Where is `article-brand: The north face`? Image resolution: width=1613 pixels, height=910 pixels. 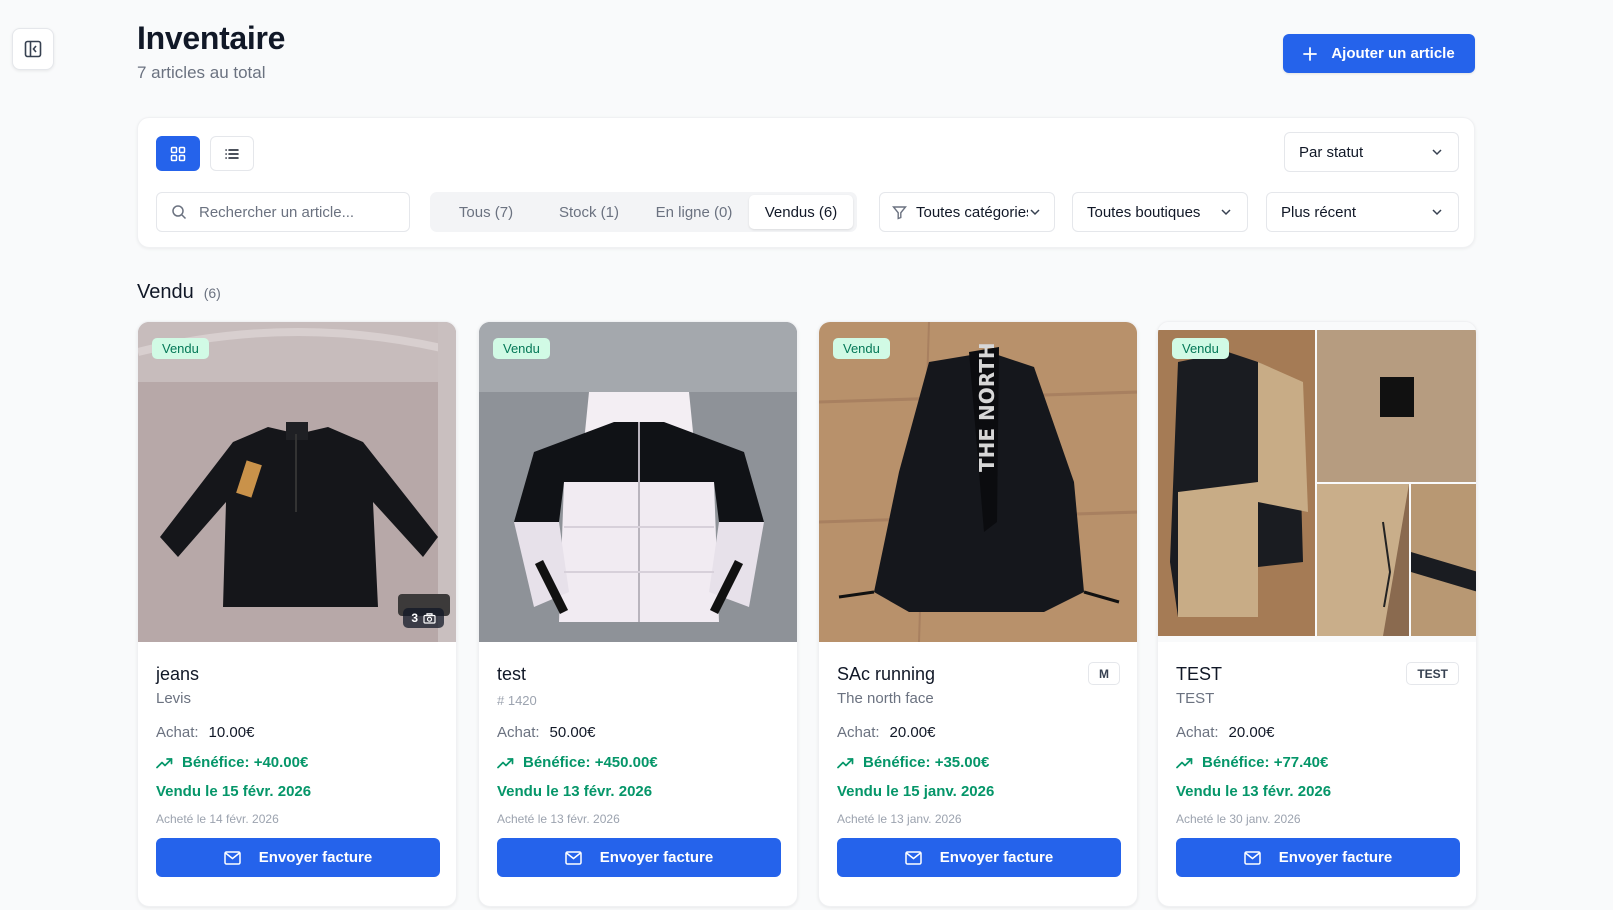
article-brand: The north face is located at coordinates (885, 698).